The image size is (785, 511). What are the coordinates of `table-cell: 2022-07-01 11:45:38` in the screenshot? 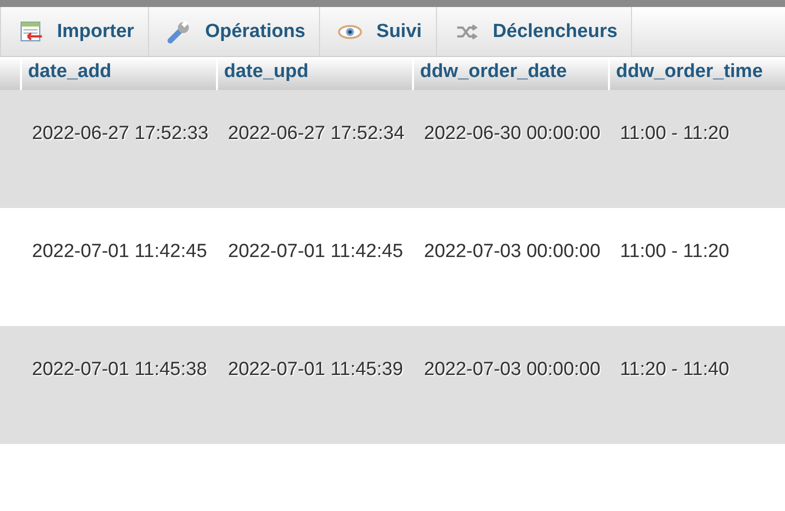 It's located at (118, 385).